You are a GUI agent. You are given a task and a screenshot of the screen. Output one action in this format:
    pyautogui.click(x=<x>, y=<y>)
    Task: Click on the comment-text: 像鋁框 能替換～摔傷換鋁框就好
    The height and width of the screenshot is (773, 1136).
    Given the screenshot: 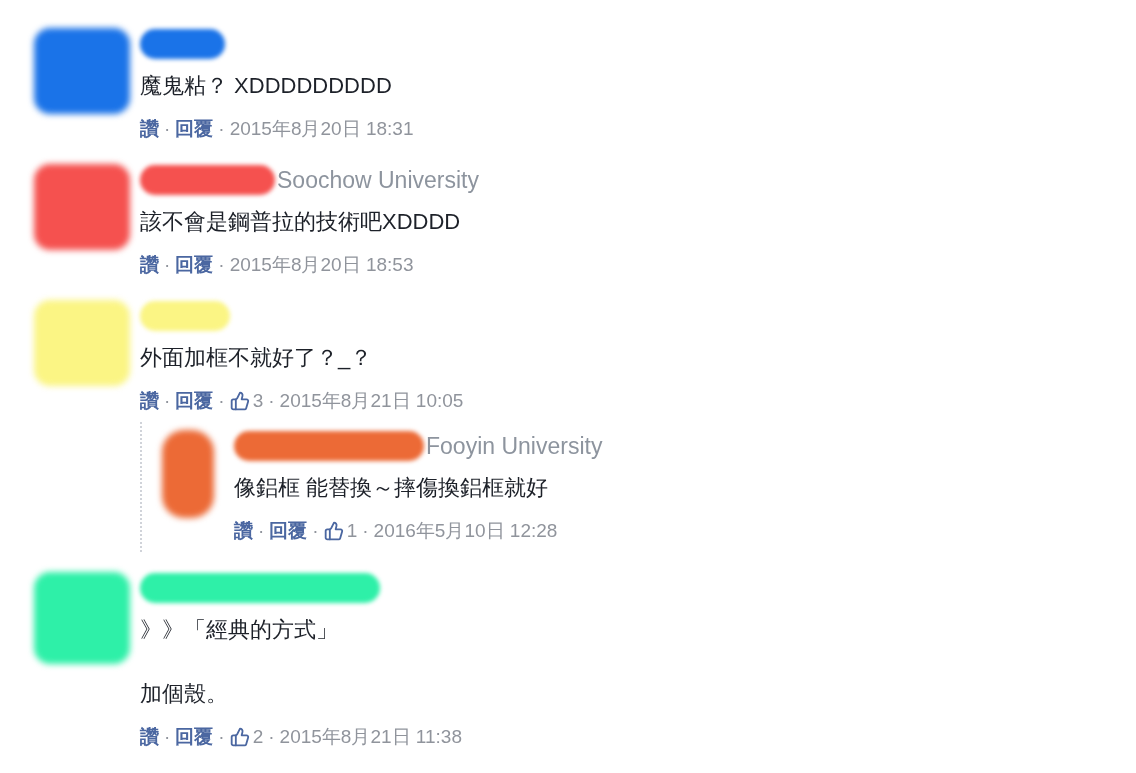 What is the action you would take?
    pyautogui.click(x=392, y=488)
    